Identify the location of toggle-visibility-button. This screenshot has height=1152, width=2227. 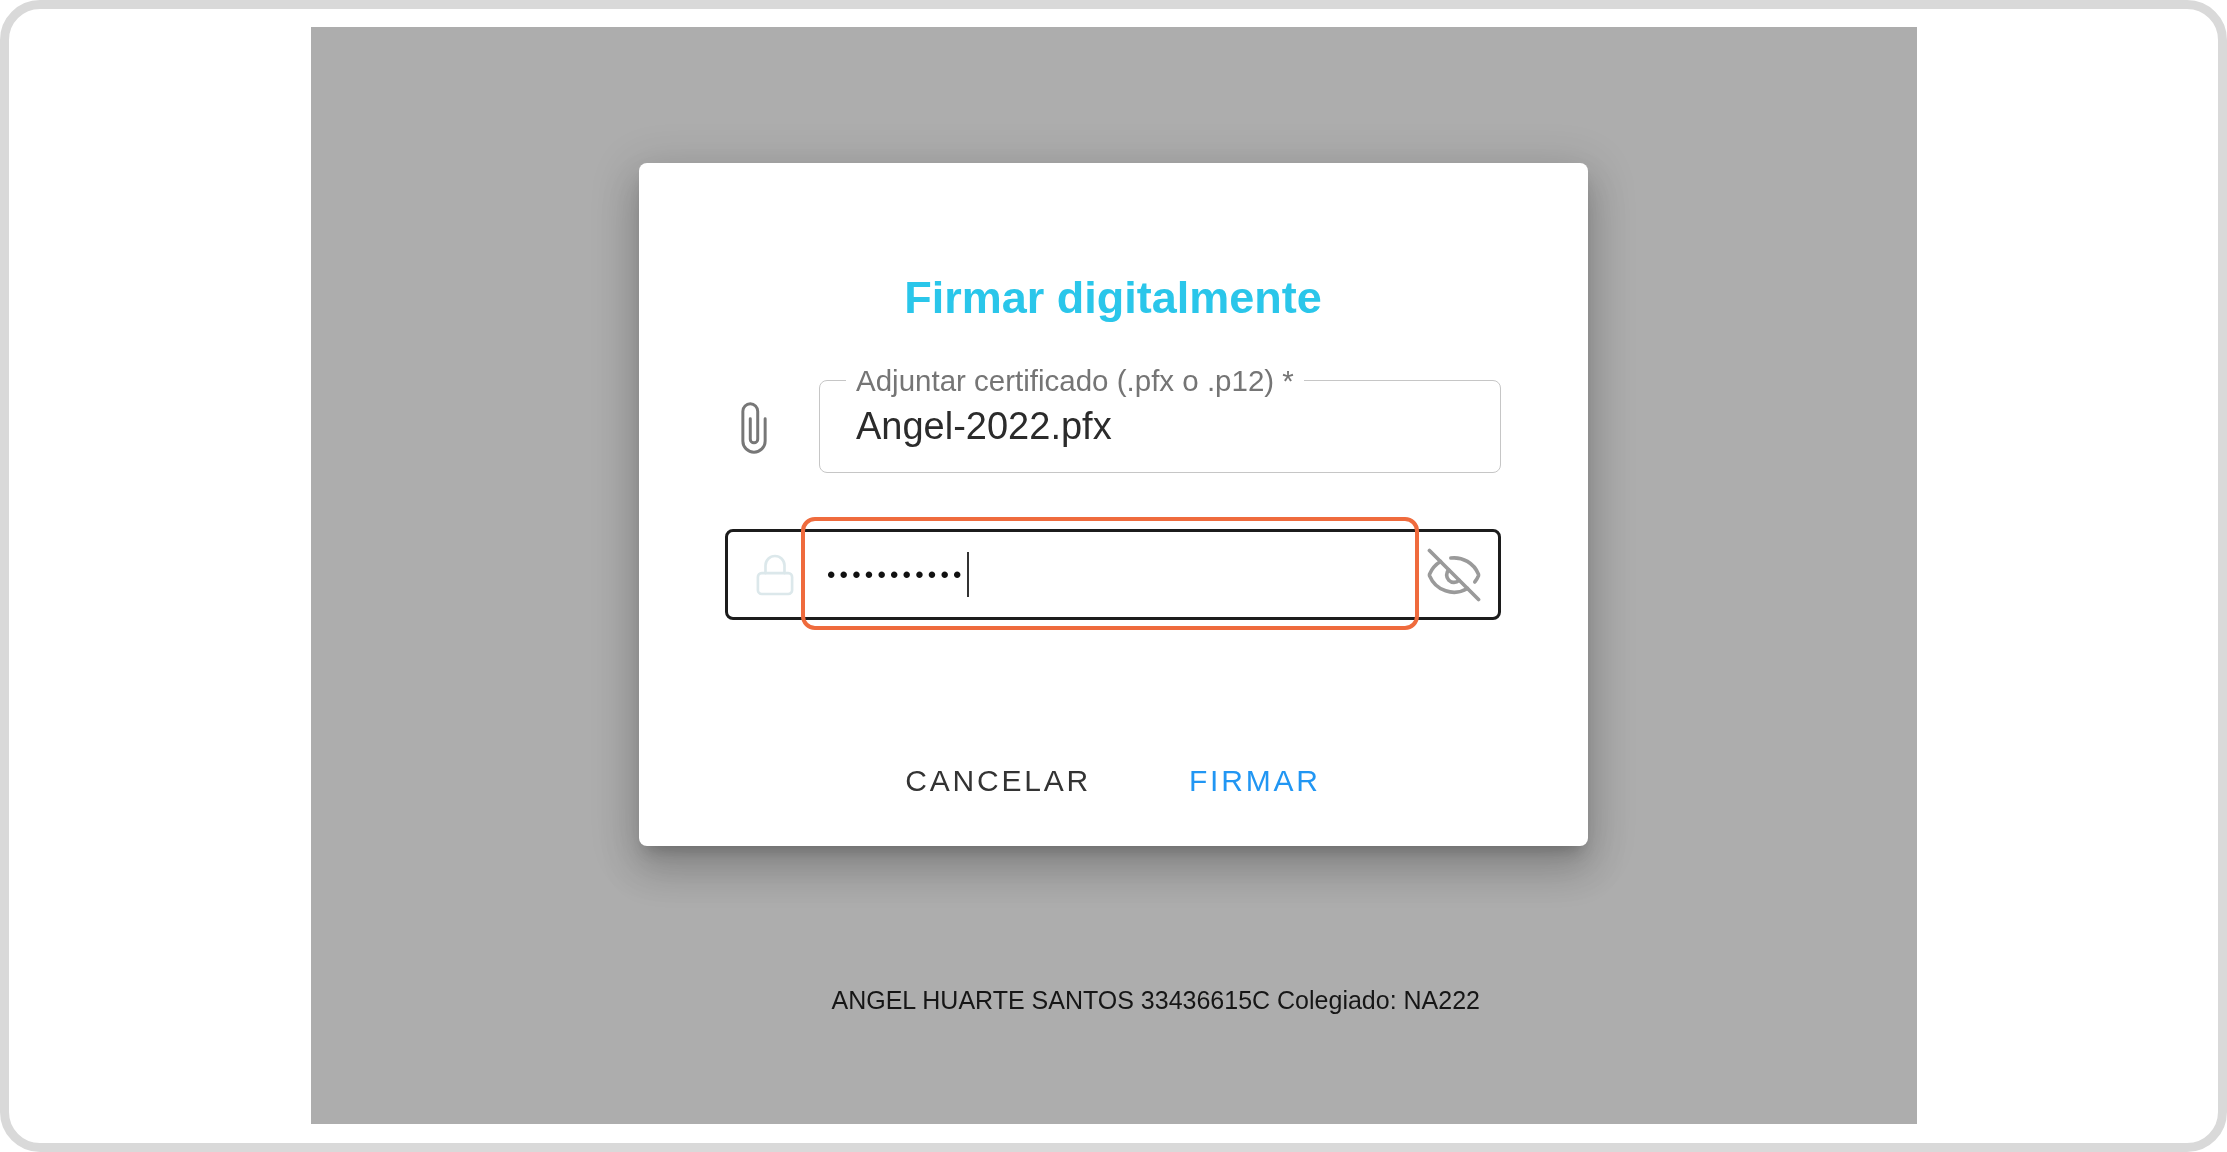
(1454, 574).